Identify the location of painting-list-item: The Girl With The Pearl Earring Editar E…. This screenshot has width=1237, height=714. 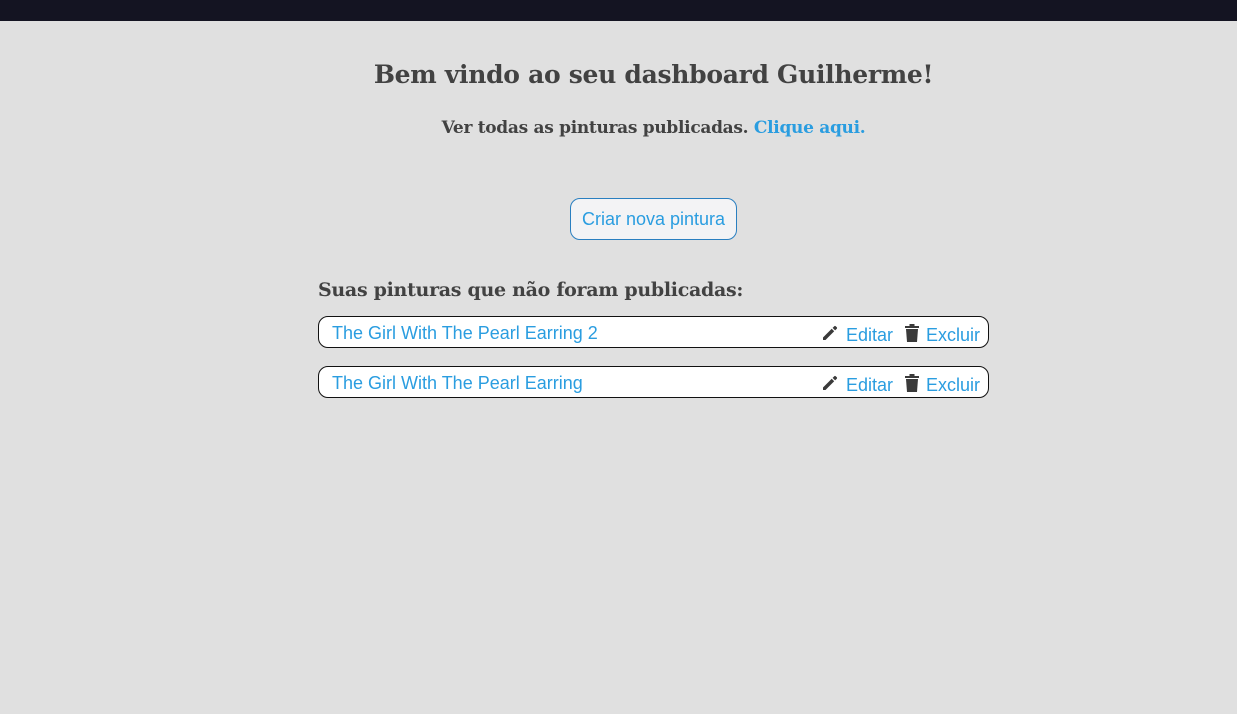
(653, 382).